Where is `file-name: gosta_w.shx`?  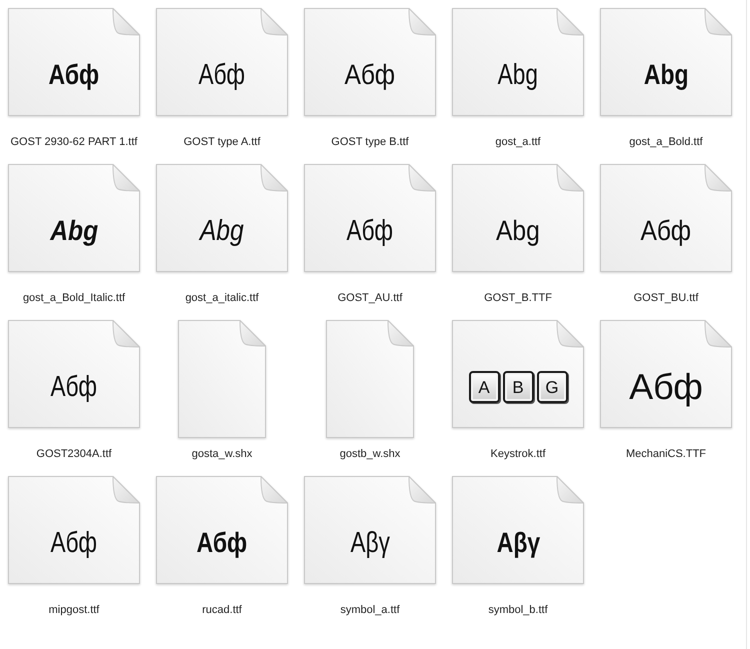 file-name: gosta_w.shx is located at coordinates (222, 454).